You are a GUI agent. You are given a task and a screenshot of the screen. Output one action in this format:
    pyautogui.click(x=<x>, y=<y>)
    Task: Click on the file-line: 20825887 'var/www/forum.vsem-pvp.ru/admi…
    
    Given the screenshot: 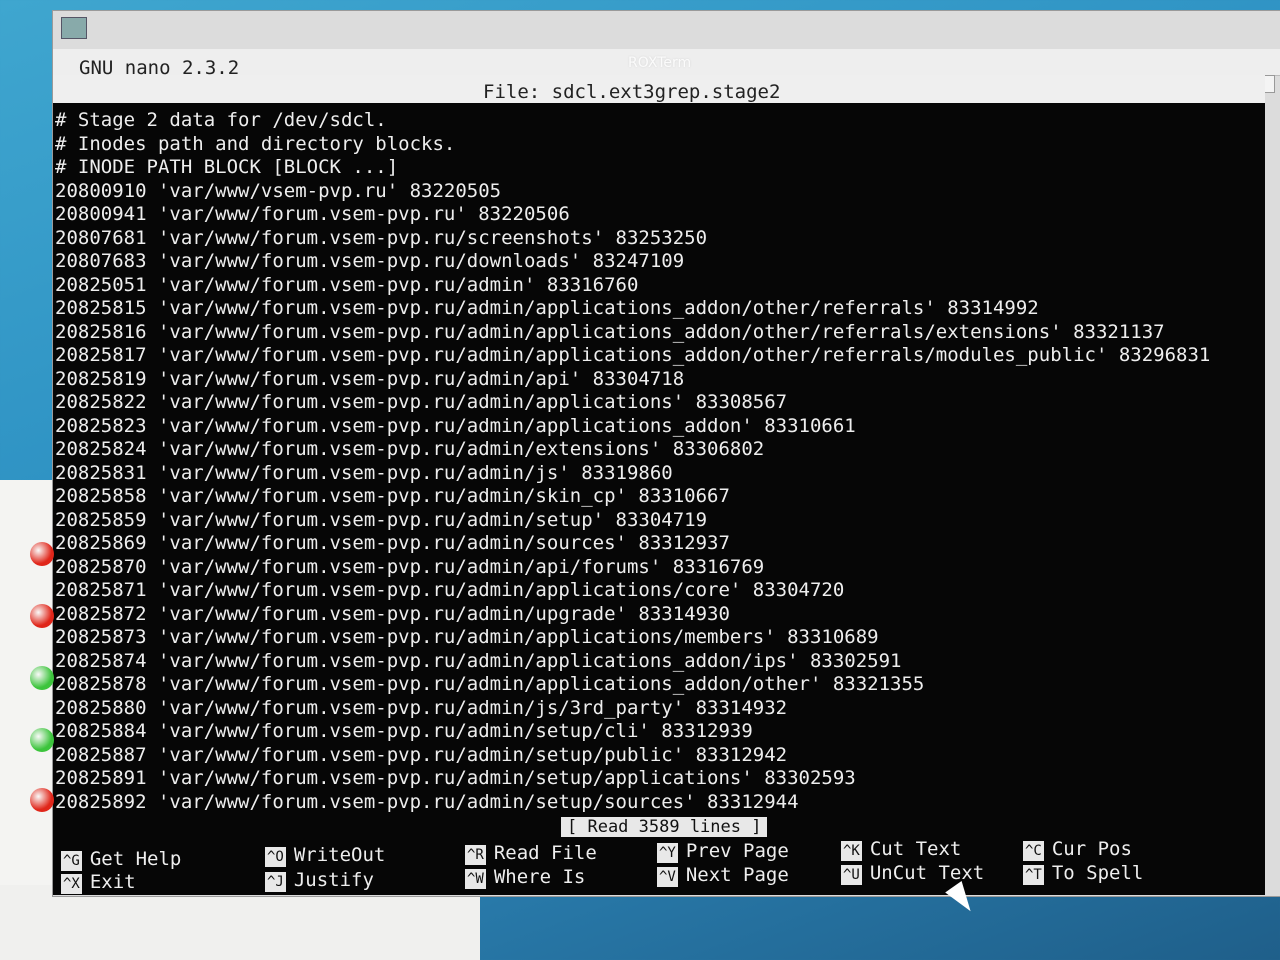 What is the action you would take?
    pyautogui.click(x=421, y=754)
    